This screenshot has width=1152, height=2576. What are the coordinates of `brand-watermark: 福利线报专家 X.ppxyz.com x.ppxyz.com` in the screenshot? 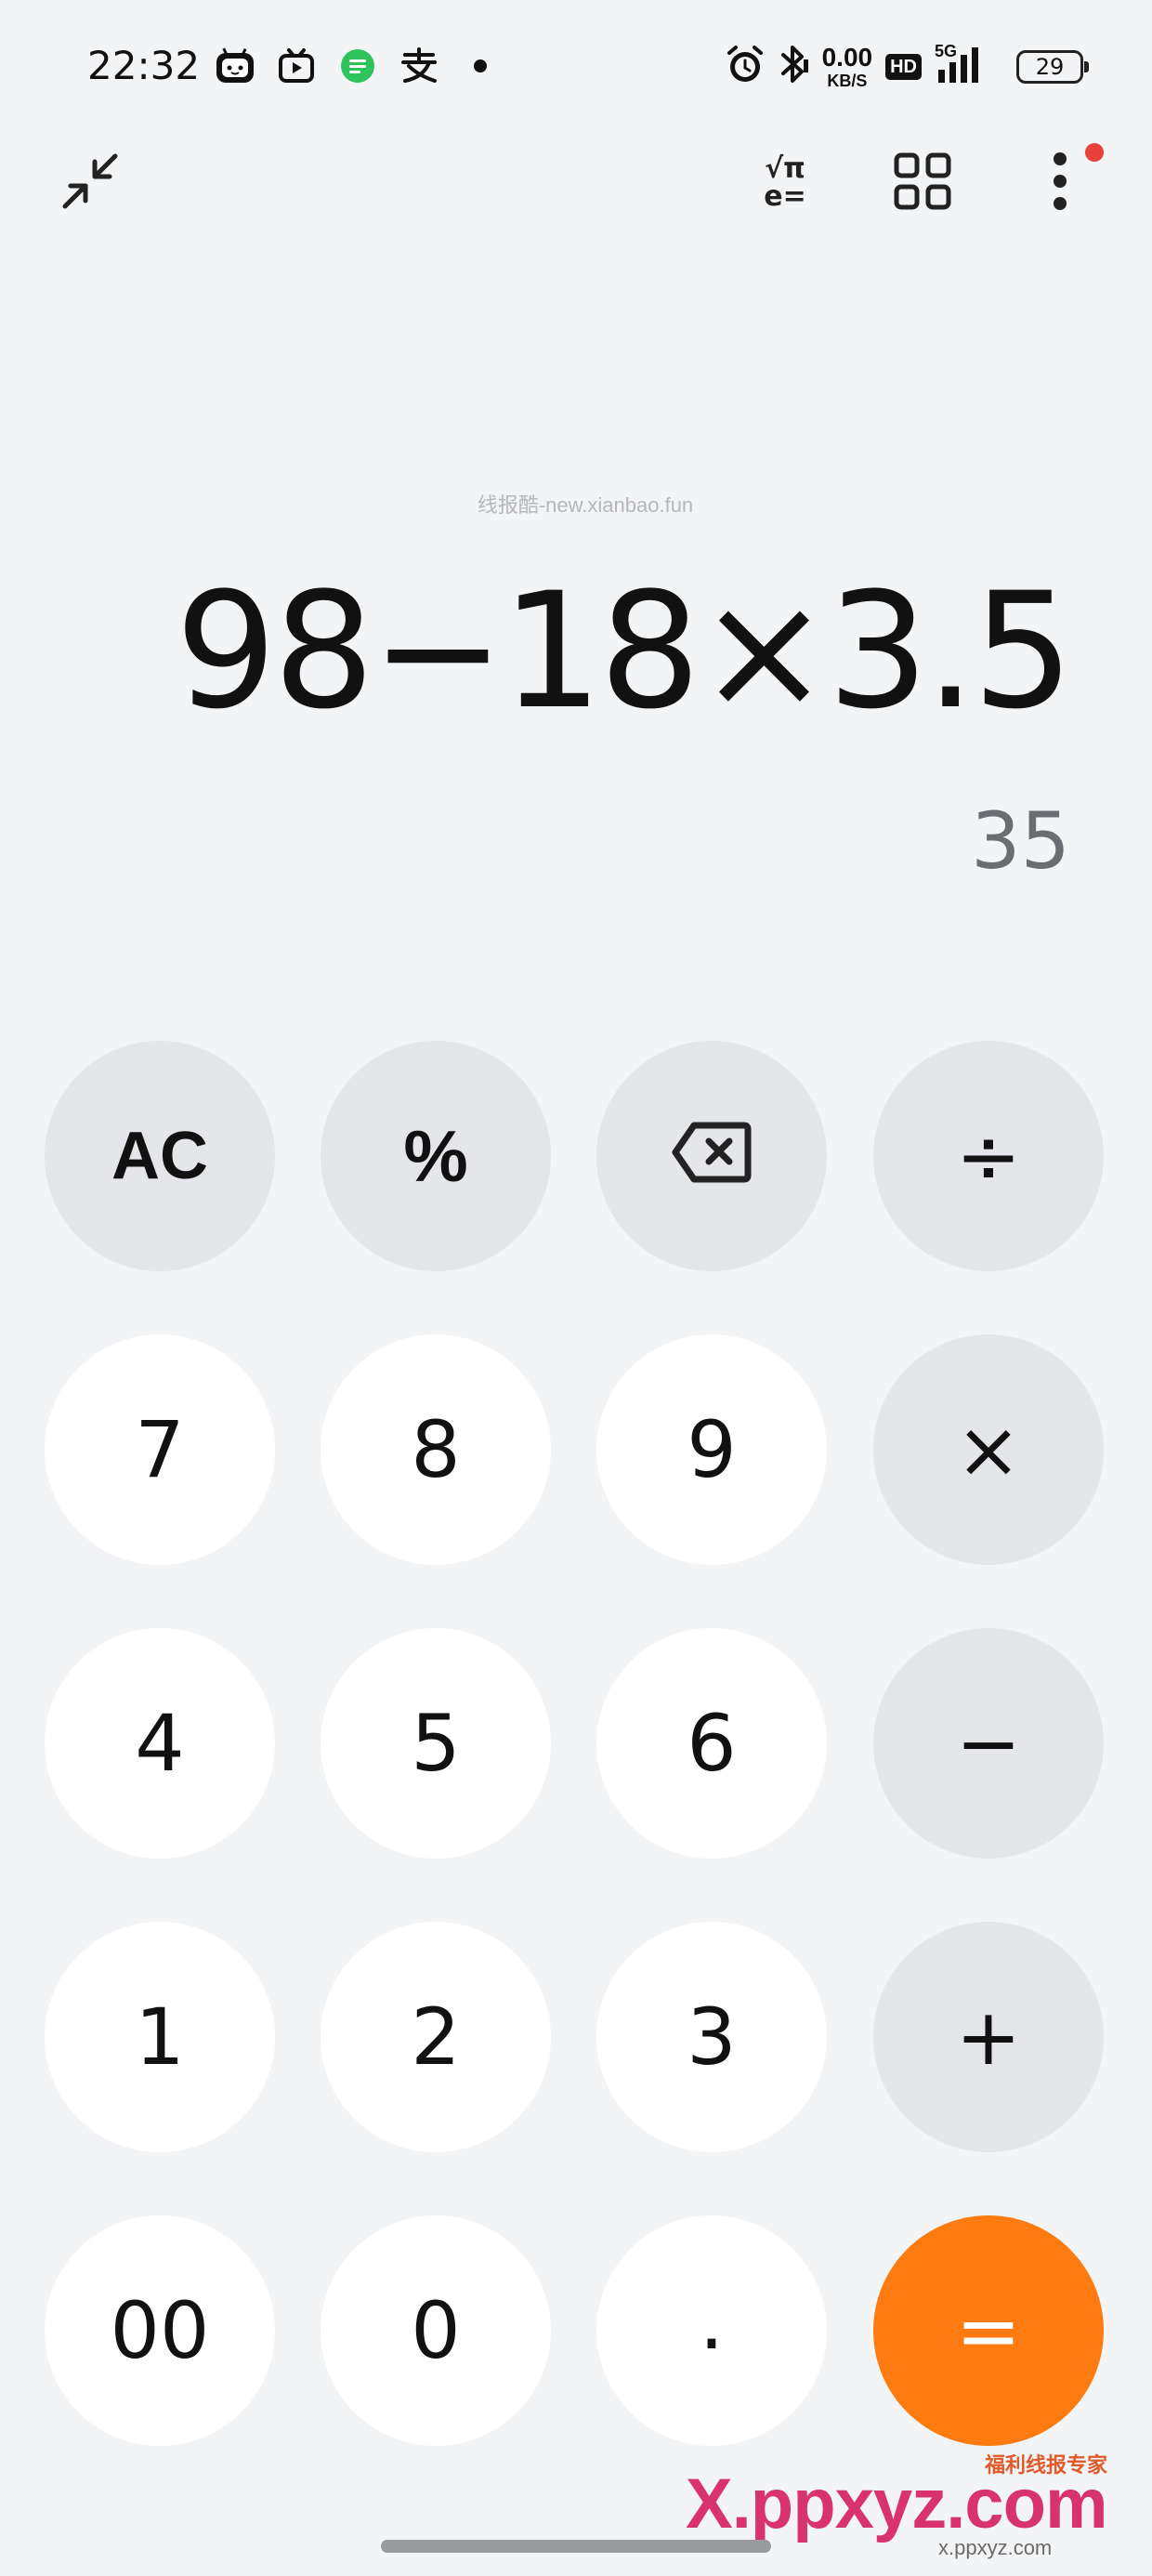 It's located at (904, 2504).